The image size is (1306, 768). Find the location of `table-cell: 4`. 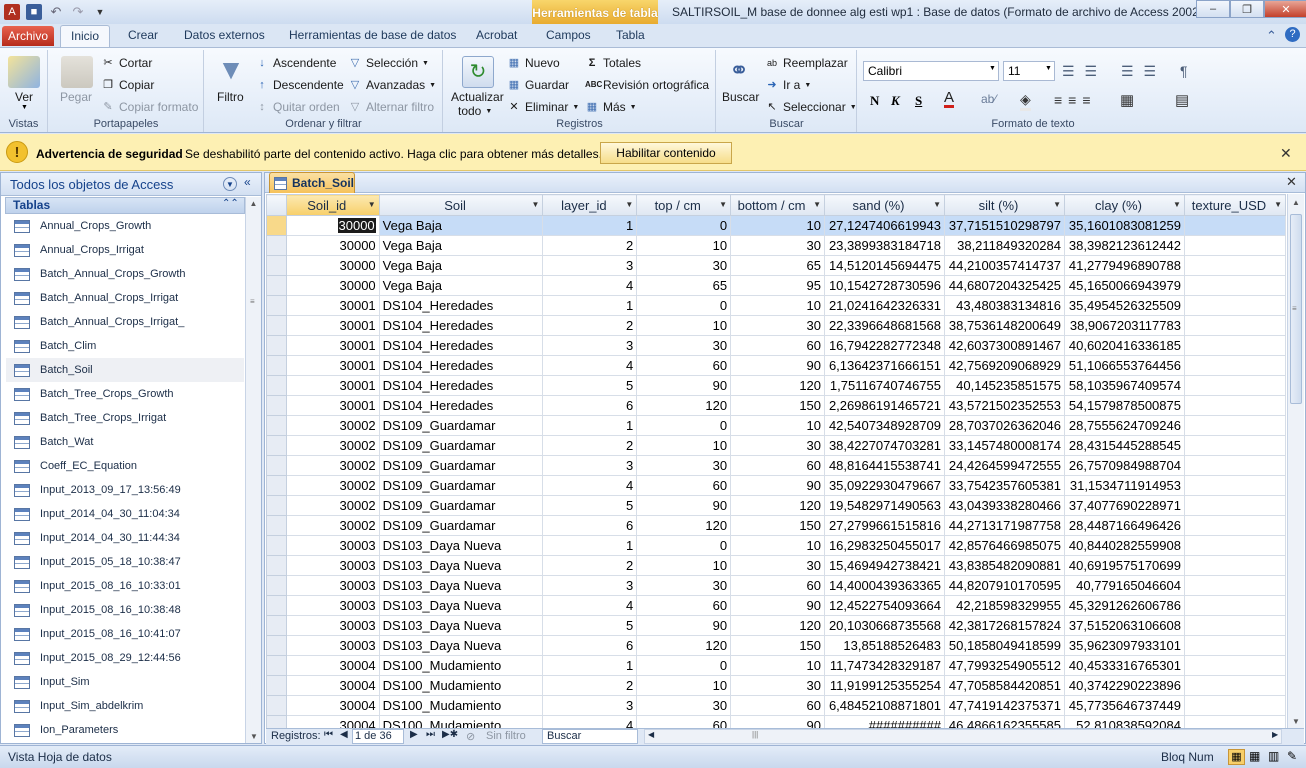

table-cell: 4 is located at coordinates (590, 721).